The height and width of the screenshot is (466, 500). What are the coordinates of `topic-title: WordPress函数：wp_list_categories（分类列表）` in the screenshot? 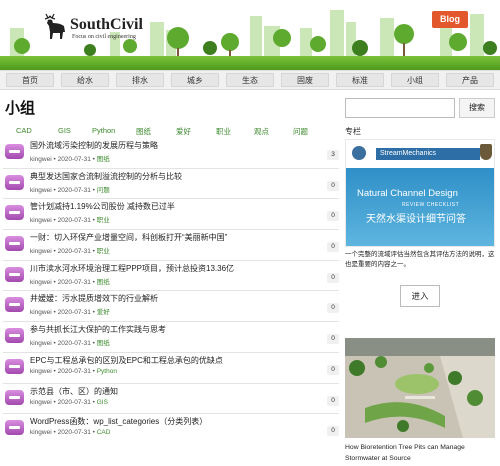 It's located at (118, 421).